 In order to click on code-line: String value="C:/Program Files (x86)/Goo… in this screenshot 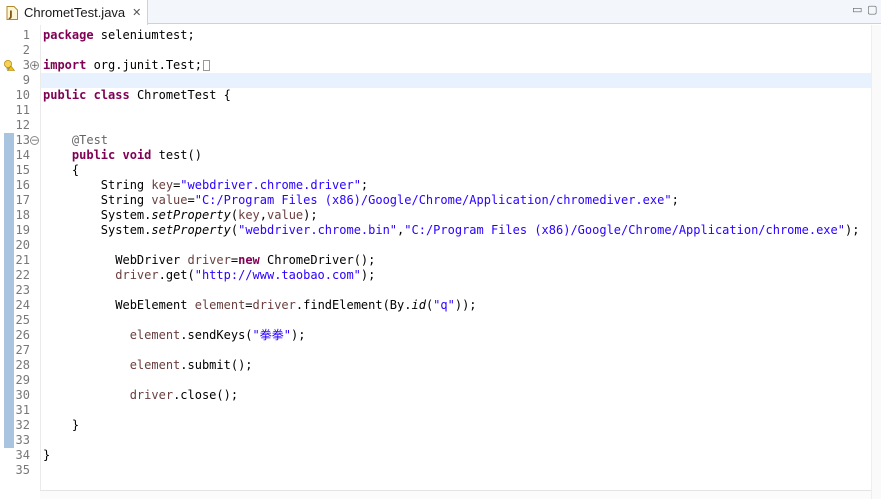, I will do `click(361, 200)`.